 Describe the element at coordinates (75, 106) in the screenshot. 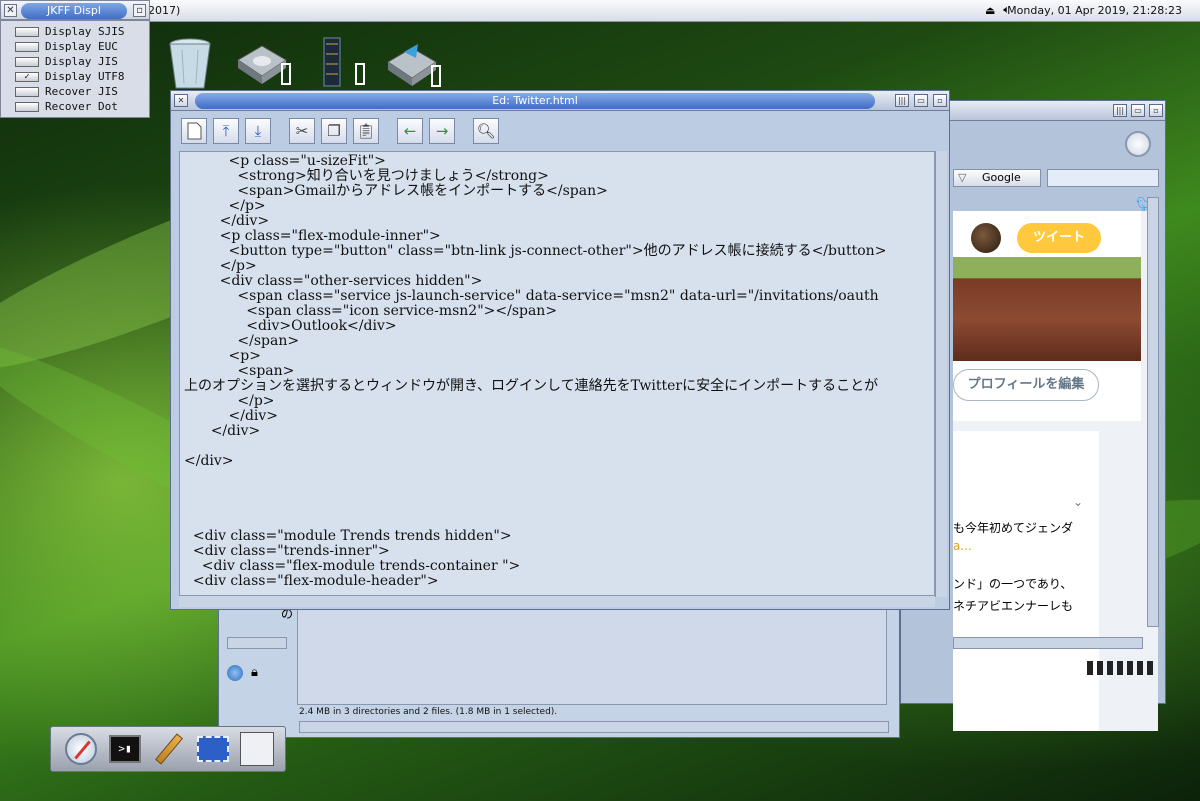

I see `menu-item-recover-dot: Recover Dot` at that location.